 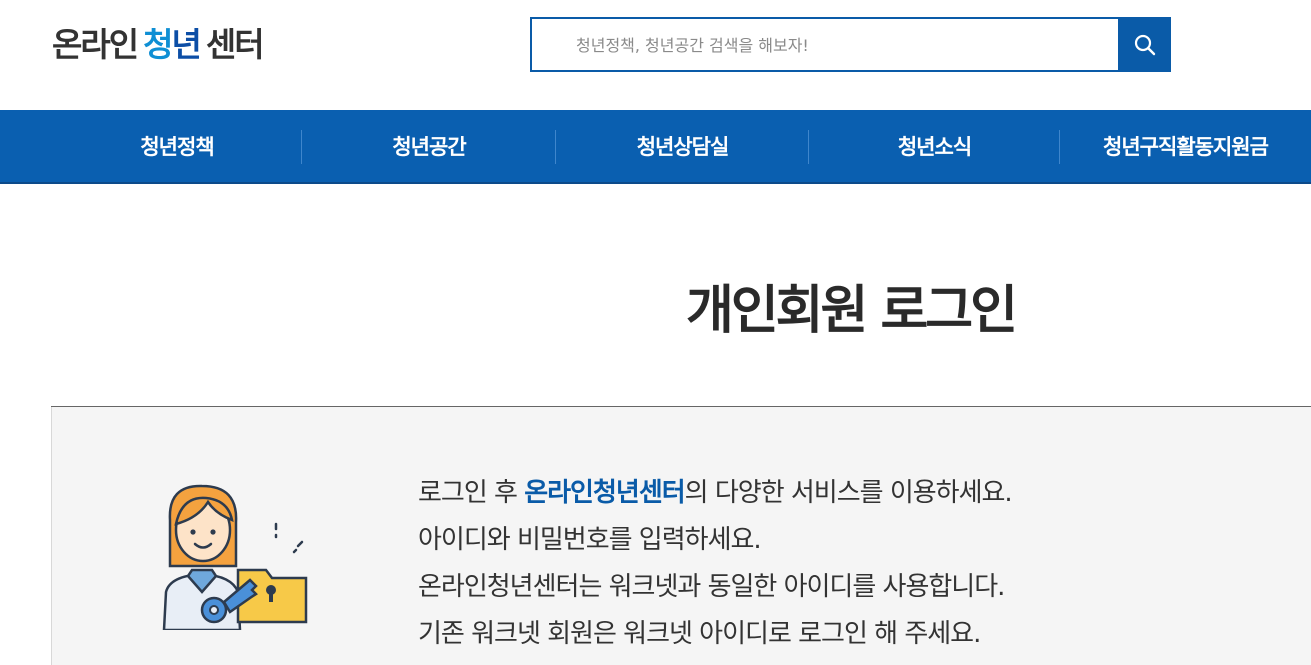 I want to click on logo-text-online: 온라인, so click(x=95, y=44).